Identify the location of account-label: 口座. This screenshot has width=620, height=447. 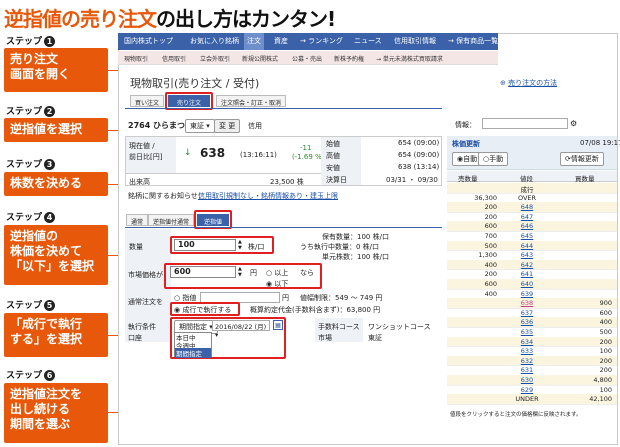
(135, 338).